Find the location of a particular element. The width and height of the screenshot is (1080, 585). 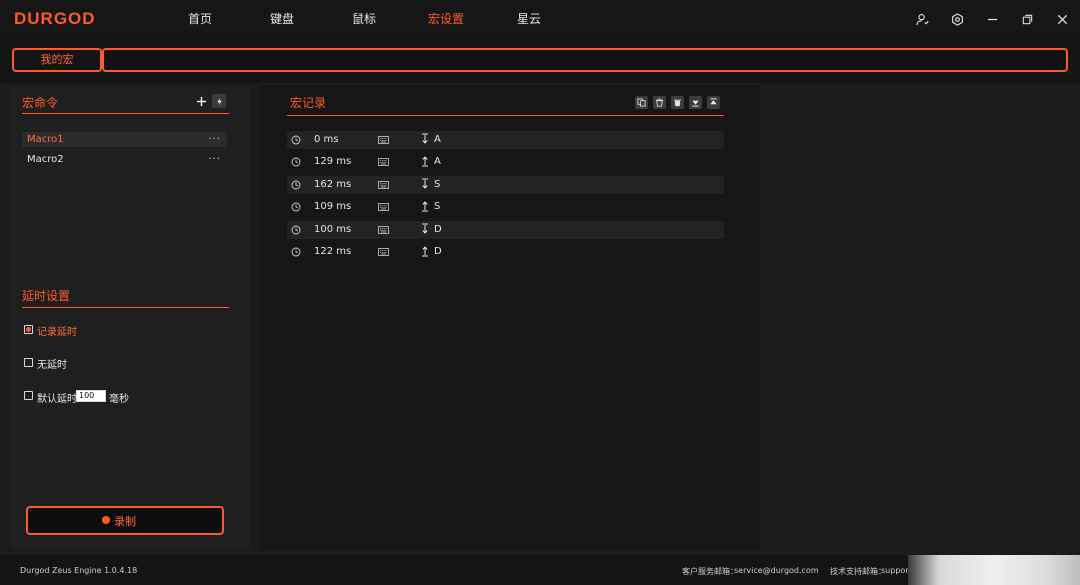

macro-record-title: 宏记录 is located at coordinates (308, 103).